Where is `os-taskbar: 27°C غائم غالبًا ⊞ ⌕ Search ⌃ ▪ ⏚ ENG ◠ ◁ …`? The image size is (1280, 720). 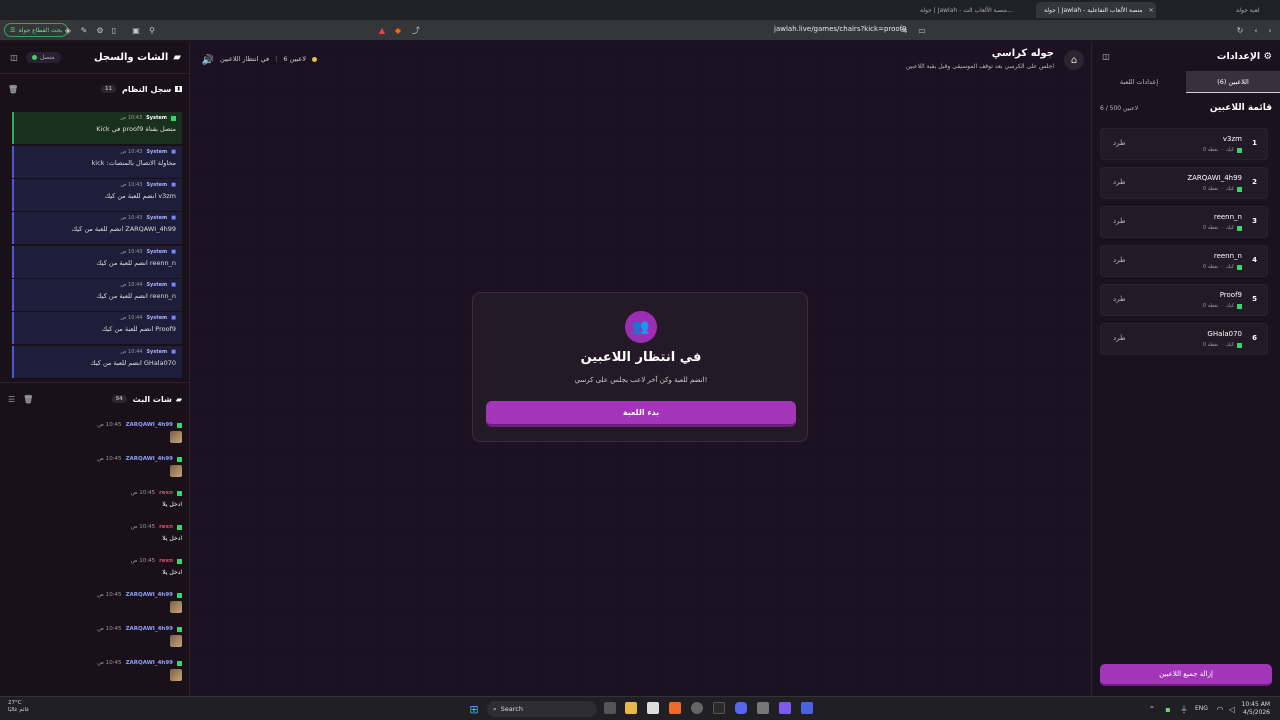 os-taskbar: 27°C غائم غالبًا ⊞ ⌕ Search ⌃ ▪ ⏚ ENG ◠ ◁ … is located at coordinates (640, 708).